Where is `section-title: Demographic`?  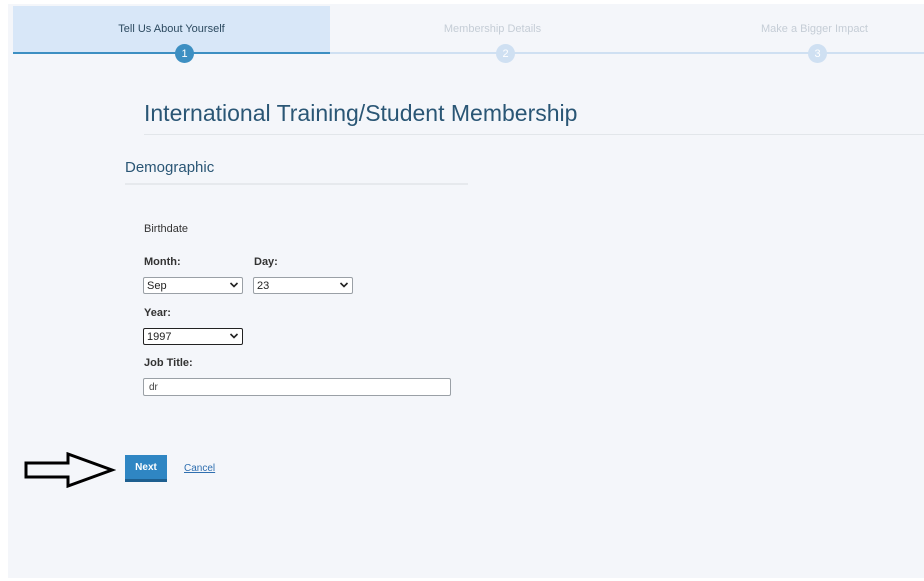 section-title: Demographic is located at coordinates (170, 167).